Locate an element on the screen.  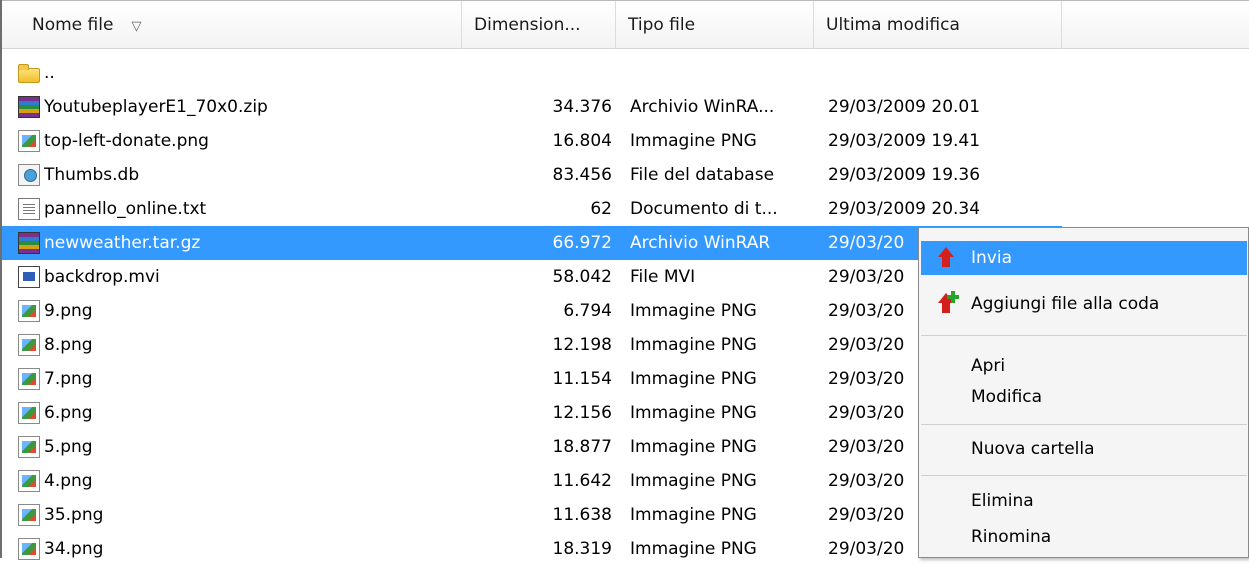
file-size: 16.804 is located at coordinates (582, 141).